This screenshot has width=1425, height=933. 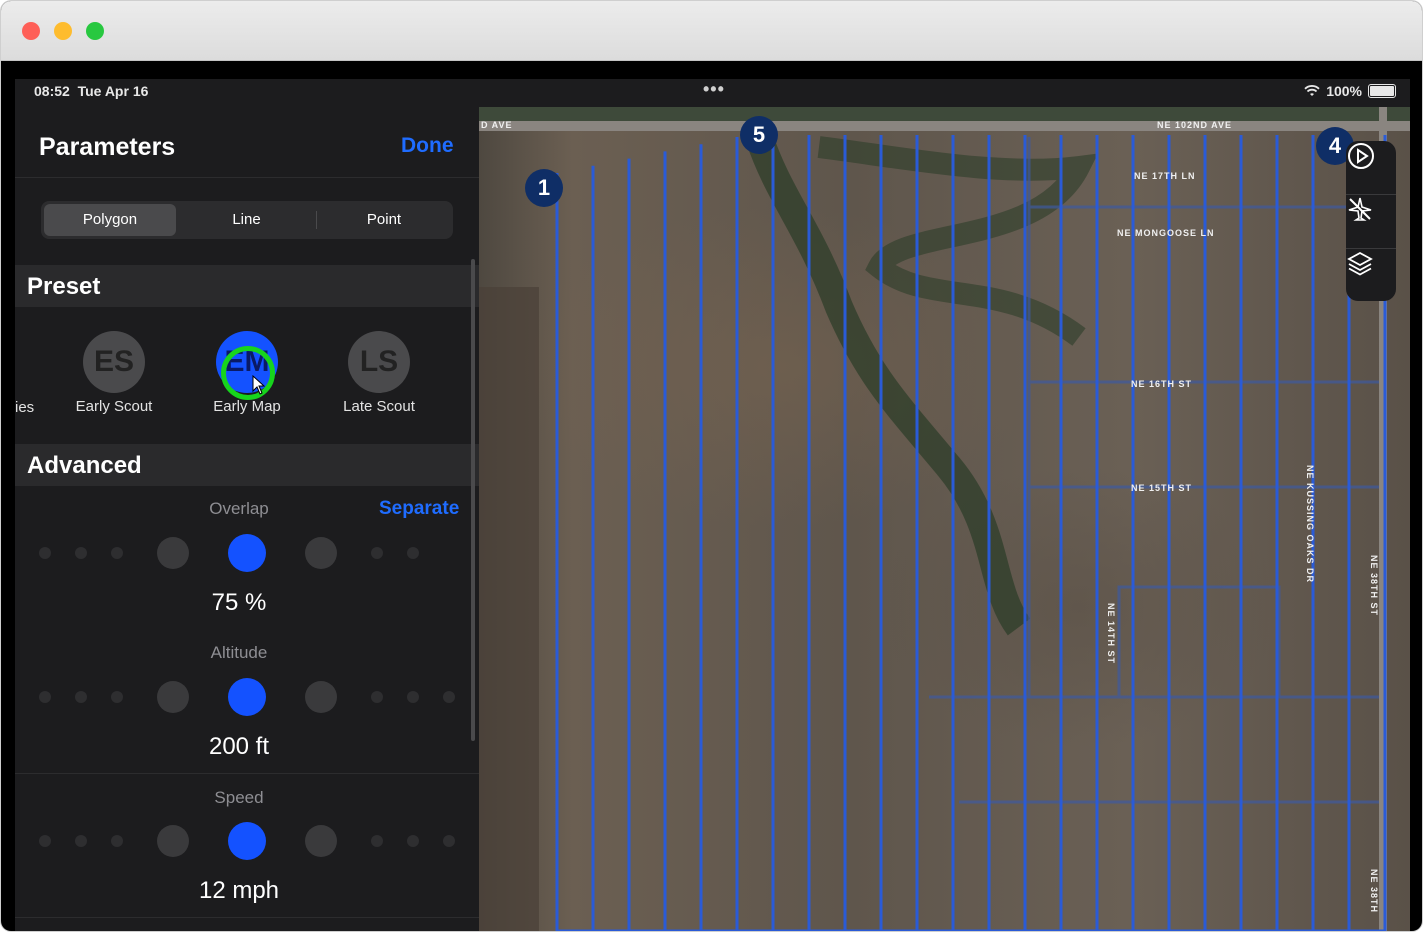 I want to click on overlap-slider, so click(x=247, y=553).